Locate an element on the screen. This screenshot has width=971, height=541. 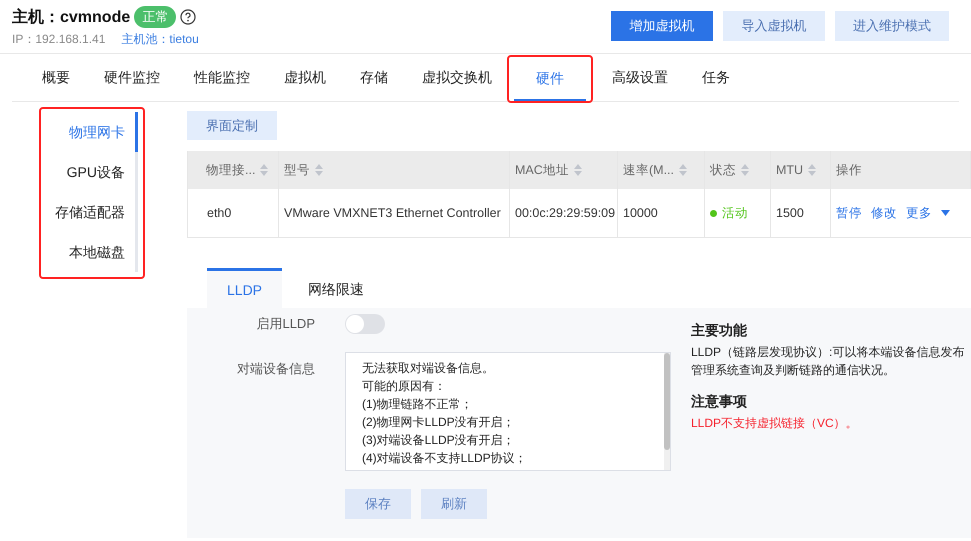
host-pool-link: 主机池：tietou is located at coordinates (160, 39).